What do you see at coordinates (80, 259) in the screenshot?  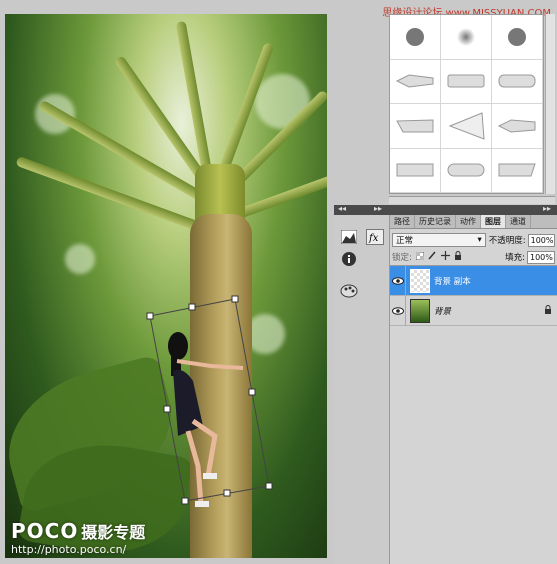 I see `bokeh-light` at bounding box center [80, 259].